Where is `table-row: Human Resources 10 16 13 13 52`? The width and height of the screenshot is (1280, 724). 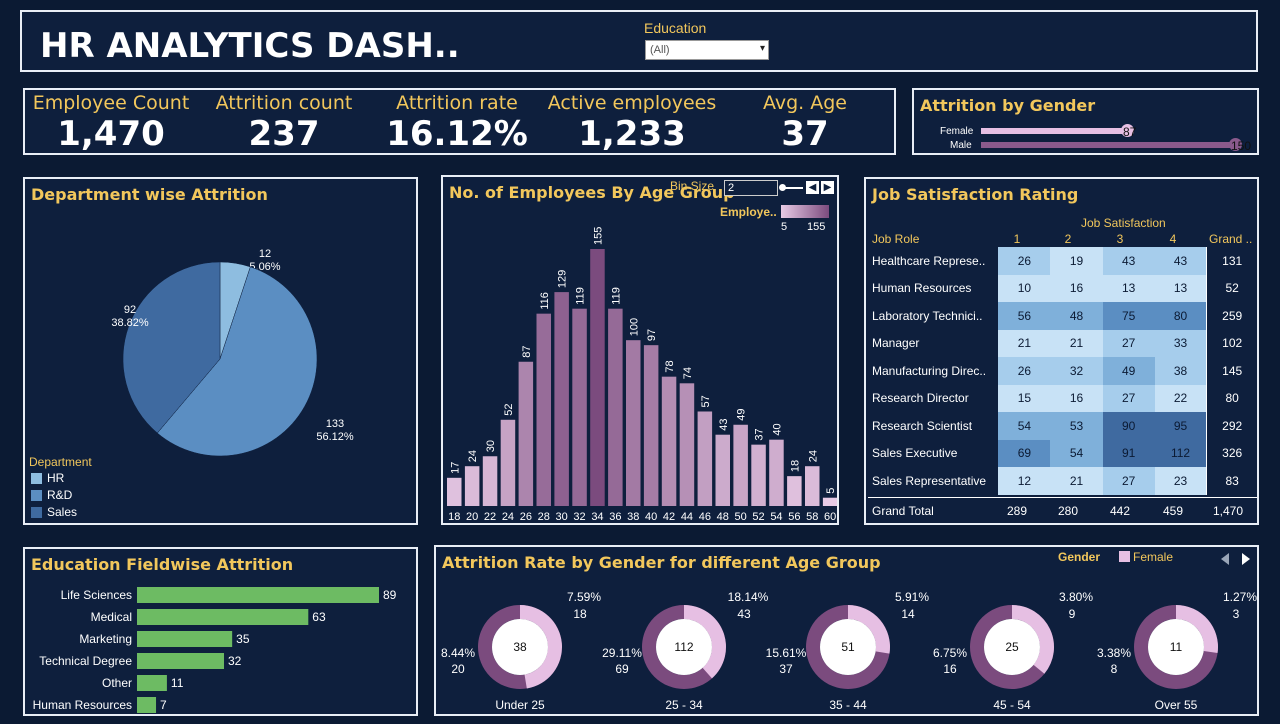
table-row: Human Resources 10 16 13 13 52 is located at coordinates (1062, 288).